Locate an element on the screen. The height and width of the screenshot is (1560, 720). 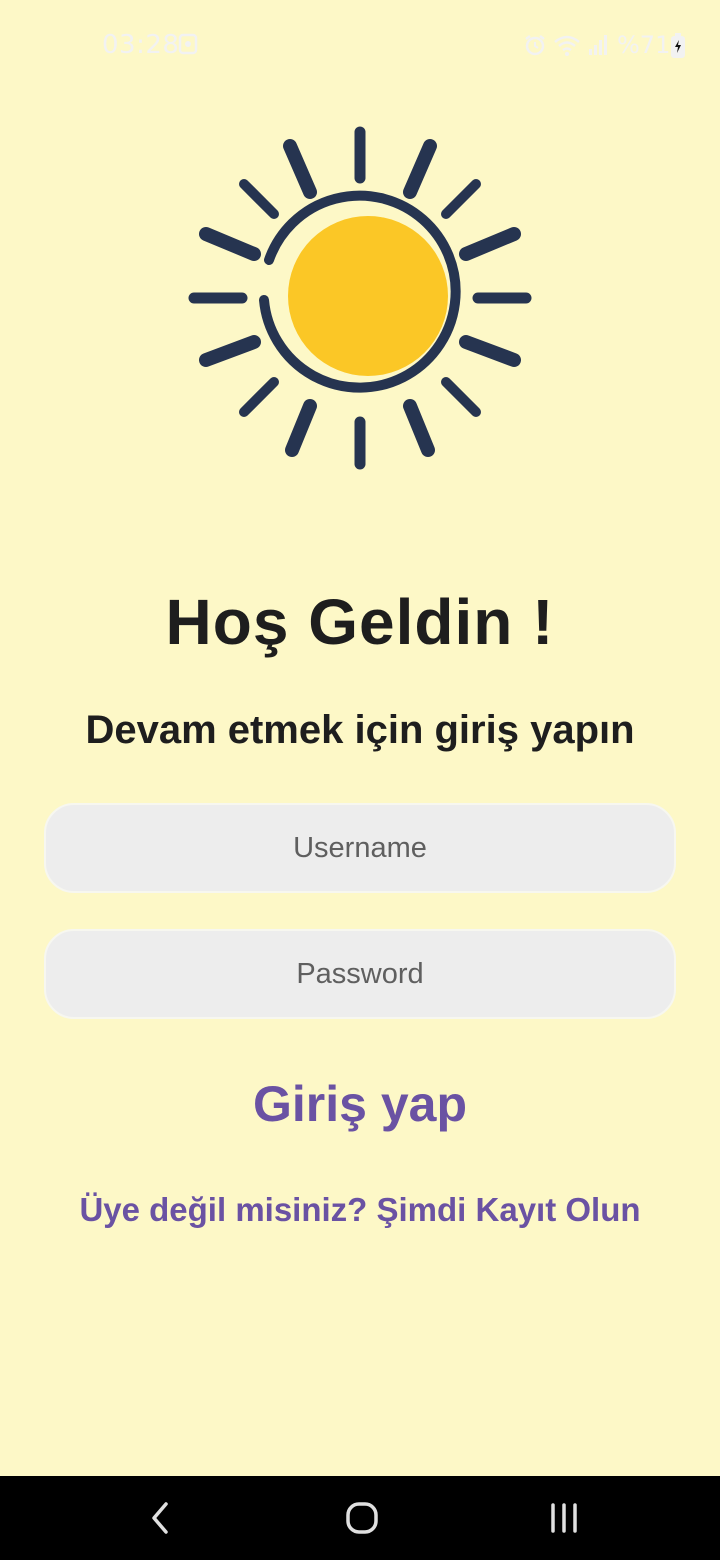
battery-percentage: %71 is located at coordinates (644, 45).